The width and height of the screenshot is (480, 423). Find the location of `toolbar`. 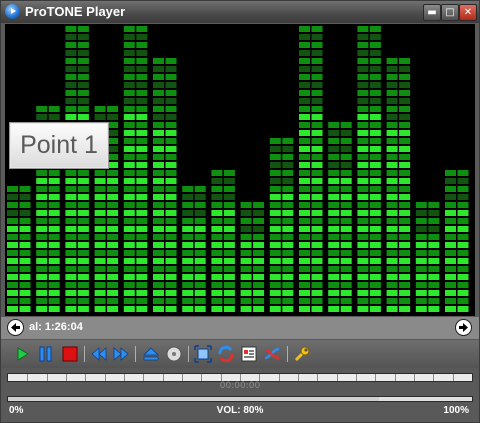

toolbar is located at coordinates (240, 354).